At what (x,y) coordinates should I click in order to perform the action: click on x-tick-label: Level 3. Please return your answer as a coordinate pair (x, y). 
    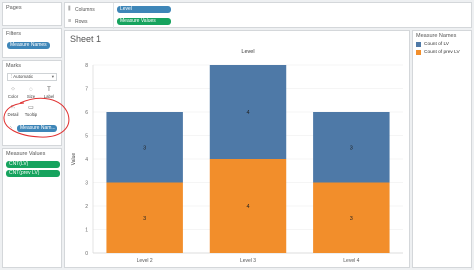
    Looking at the image, I should click on (248, 261).